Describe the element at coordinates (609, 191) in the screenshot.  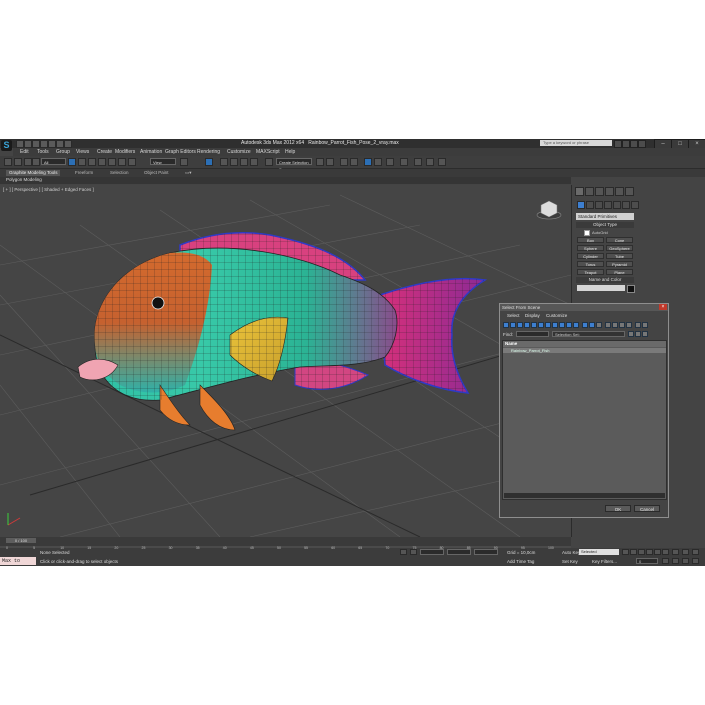
I see `motion-tab-icon` at that location.